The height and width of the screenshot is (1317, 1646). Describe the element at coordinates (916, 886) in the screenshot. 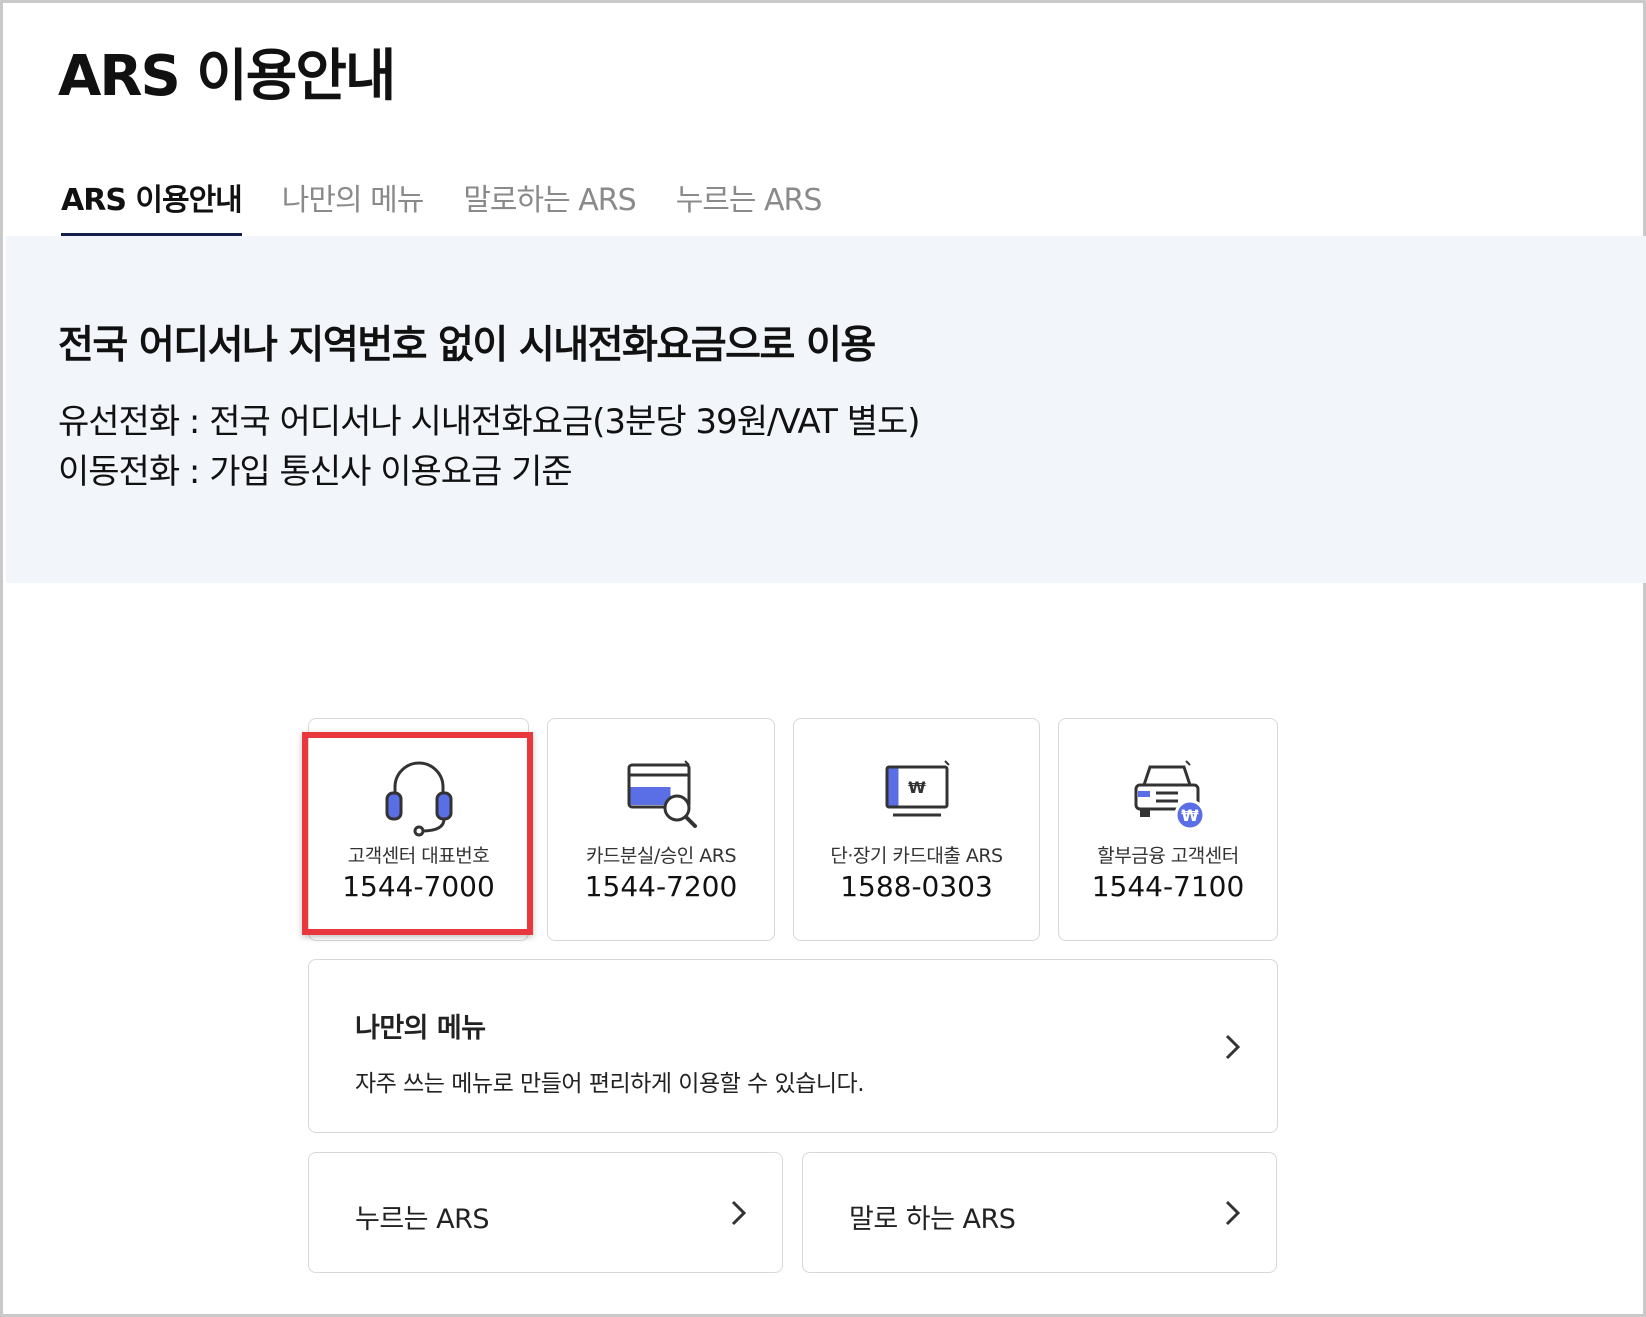

I see `card-phone-number: 1588-0303` at that location.